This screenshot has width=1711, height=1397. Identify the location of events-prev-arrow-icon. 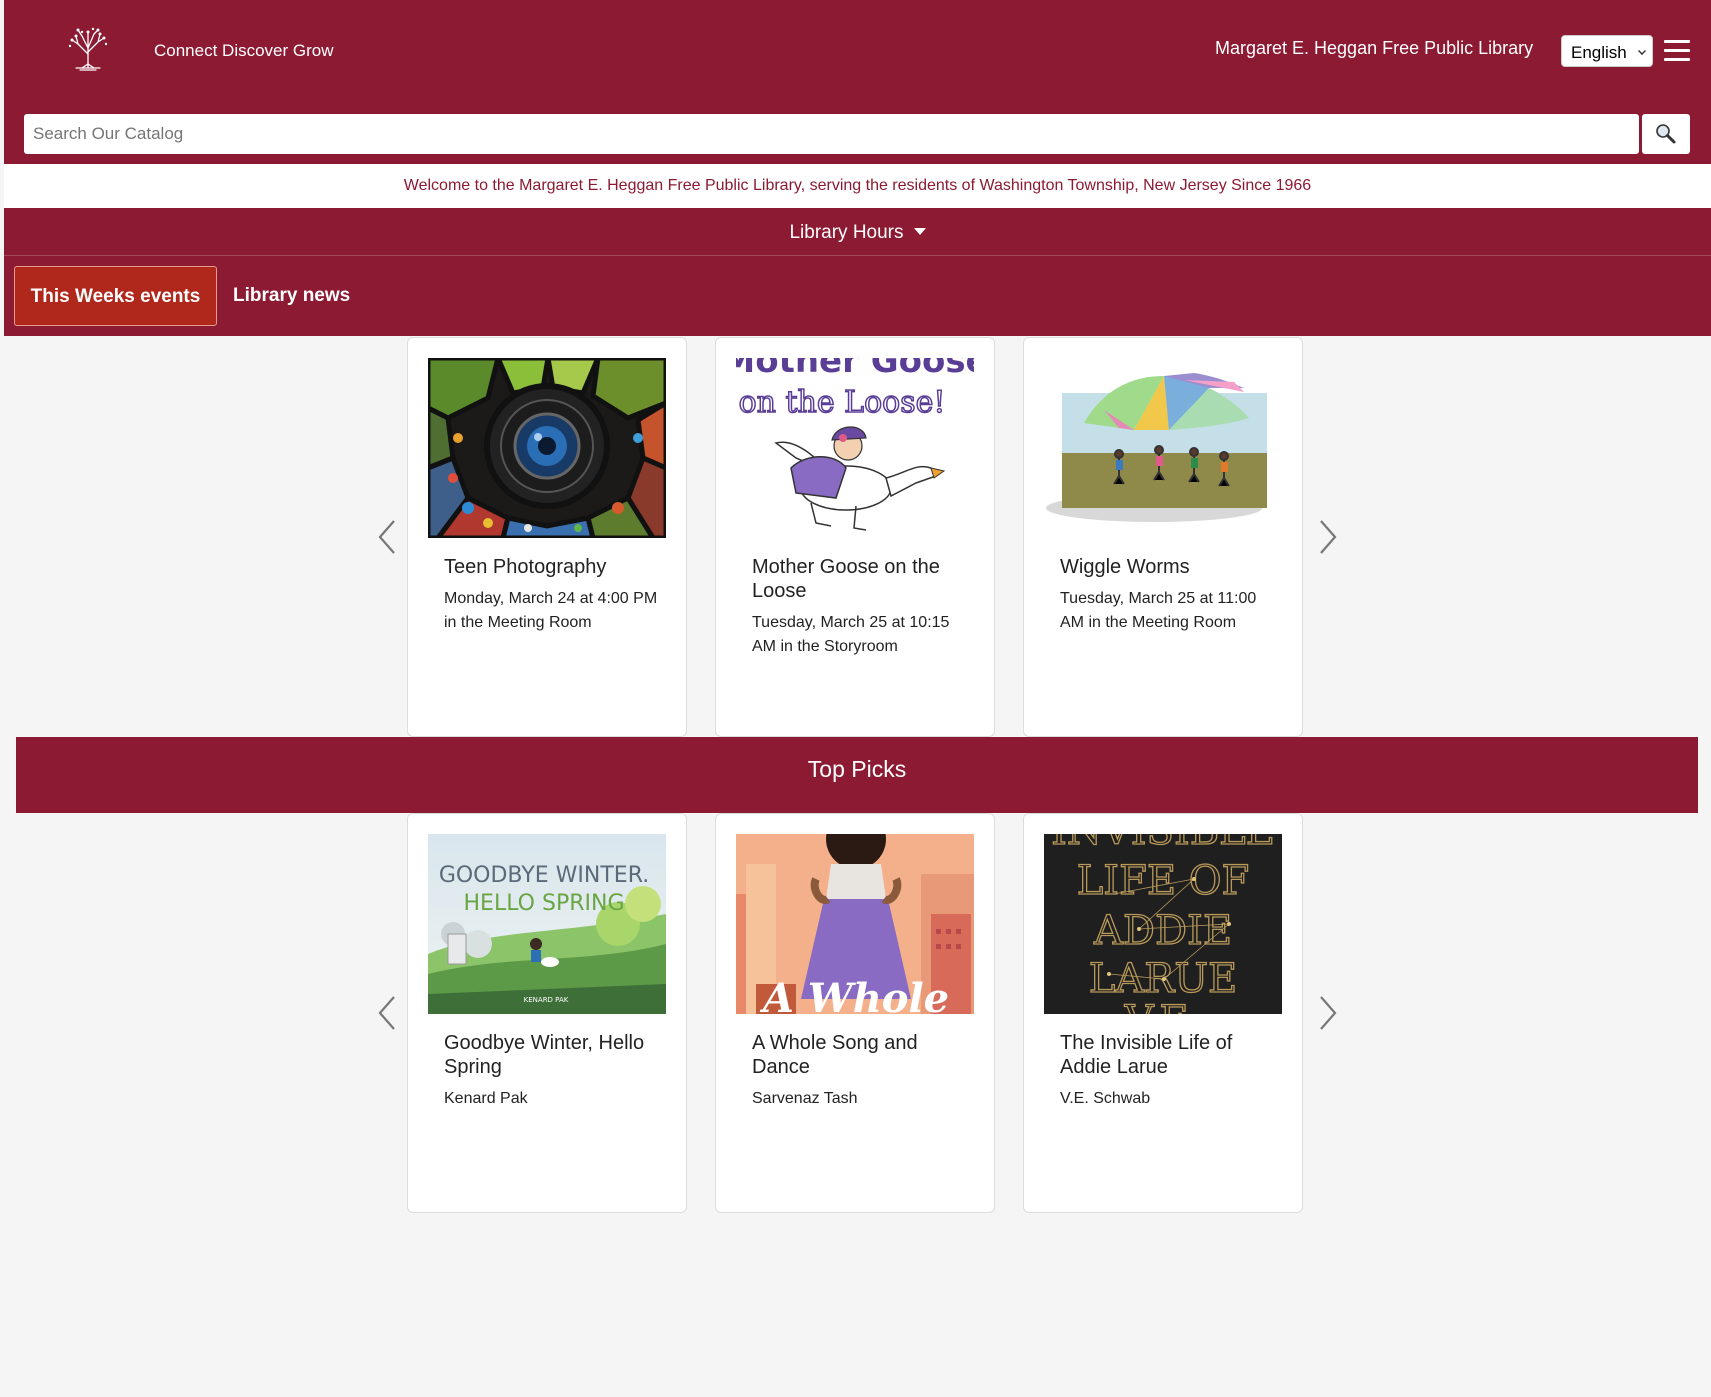
(387, 537).